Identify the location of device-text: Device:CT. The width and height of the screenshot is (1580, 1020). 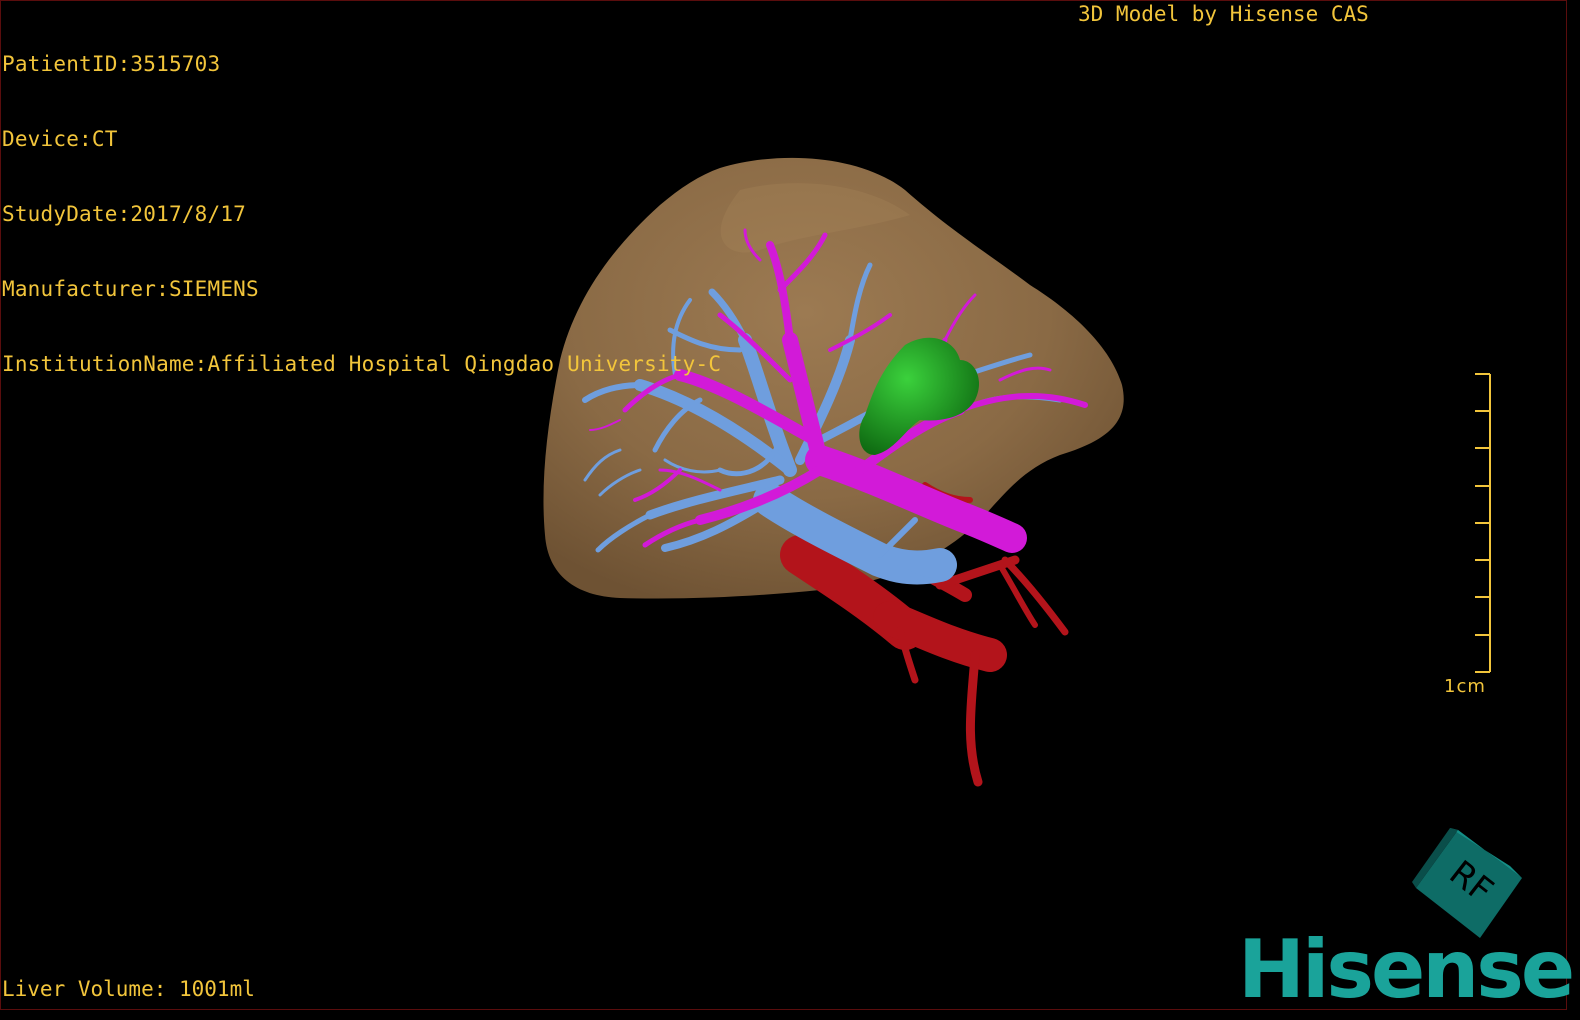
(60, 139).